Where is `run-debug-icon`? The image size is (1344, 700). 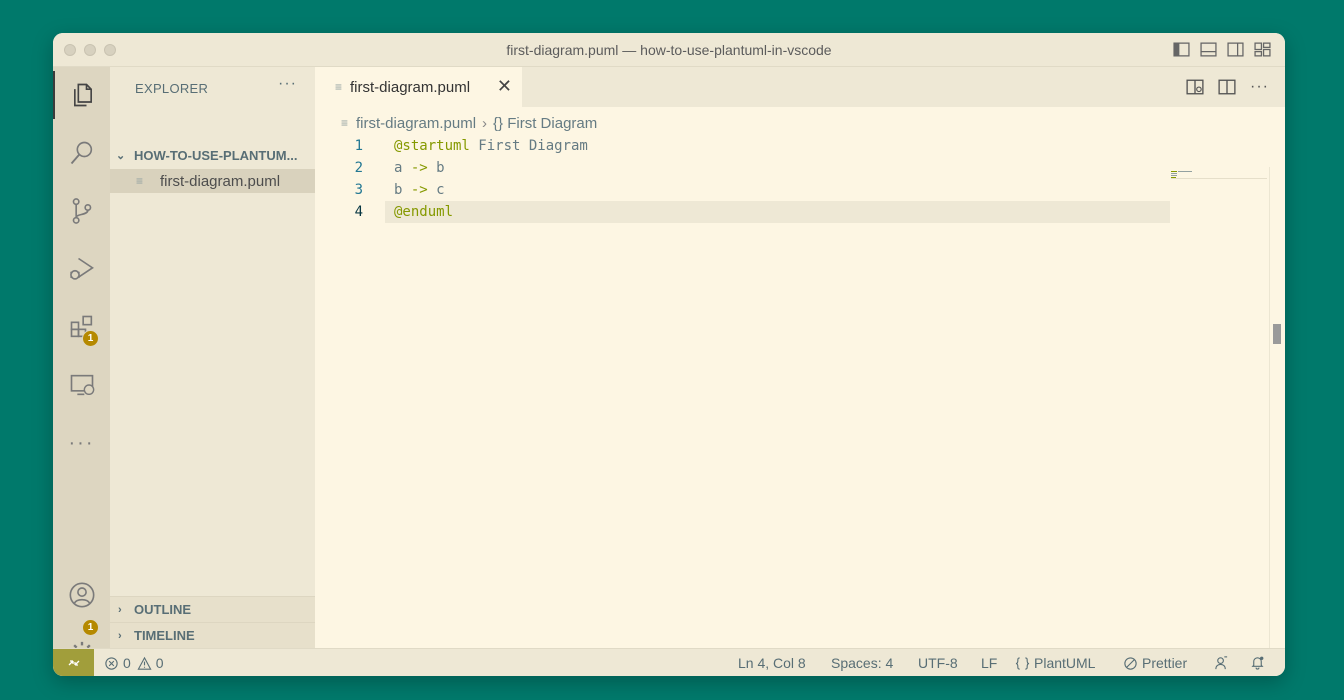 run-debug-icon is located at coordinates (81, 268).